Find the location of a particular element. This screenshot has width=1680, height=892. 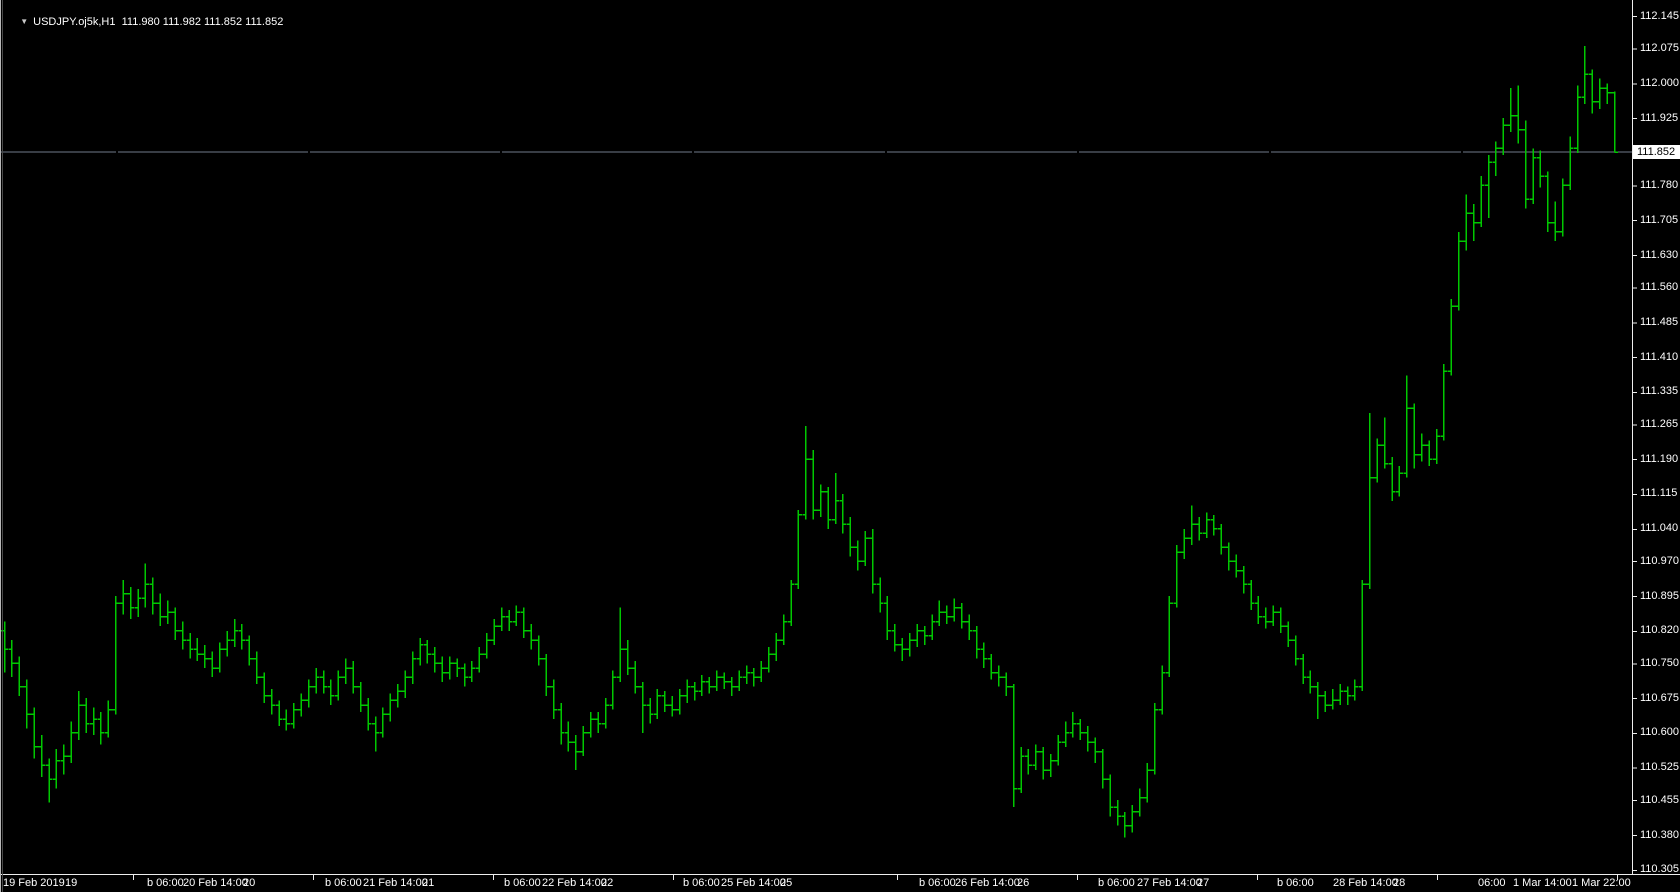

time-label: 26 is located at coordinates (1023, 883).